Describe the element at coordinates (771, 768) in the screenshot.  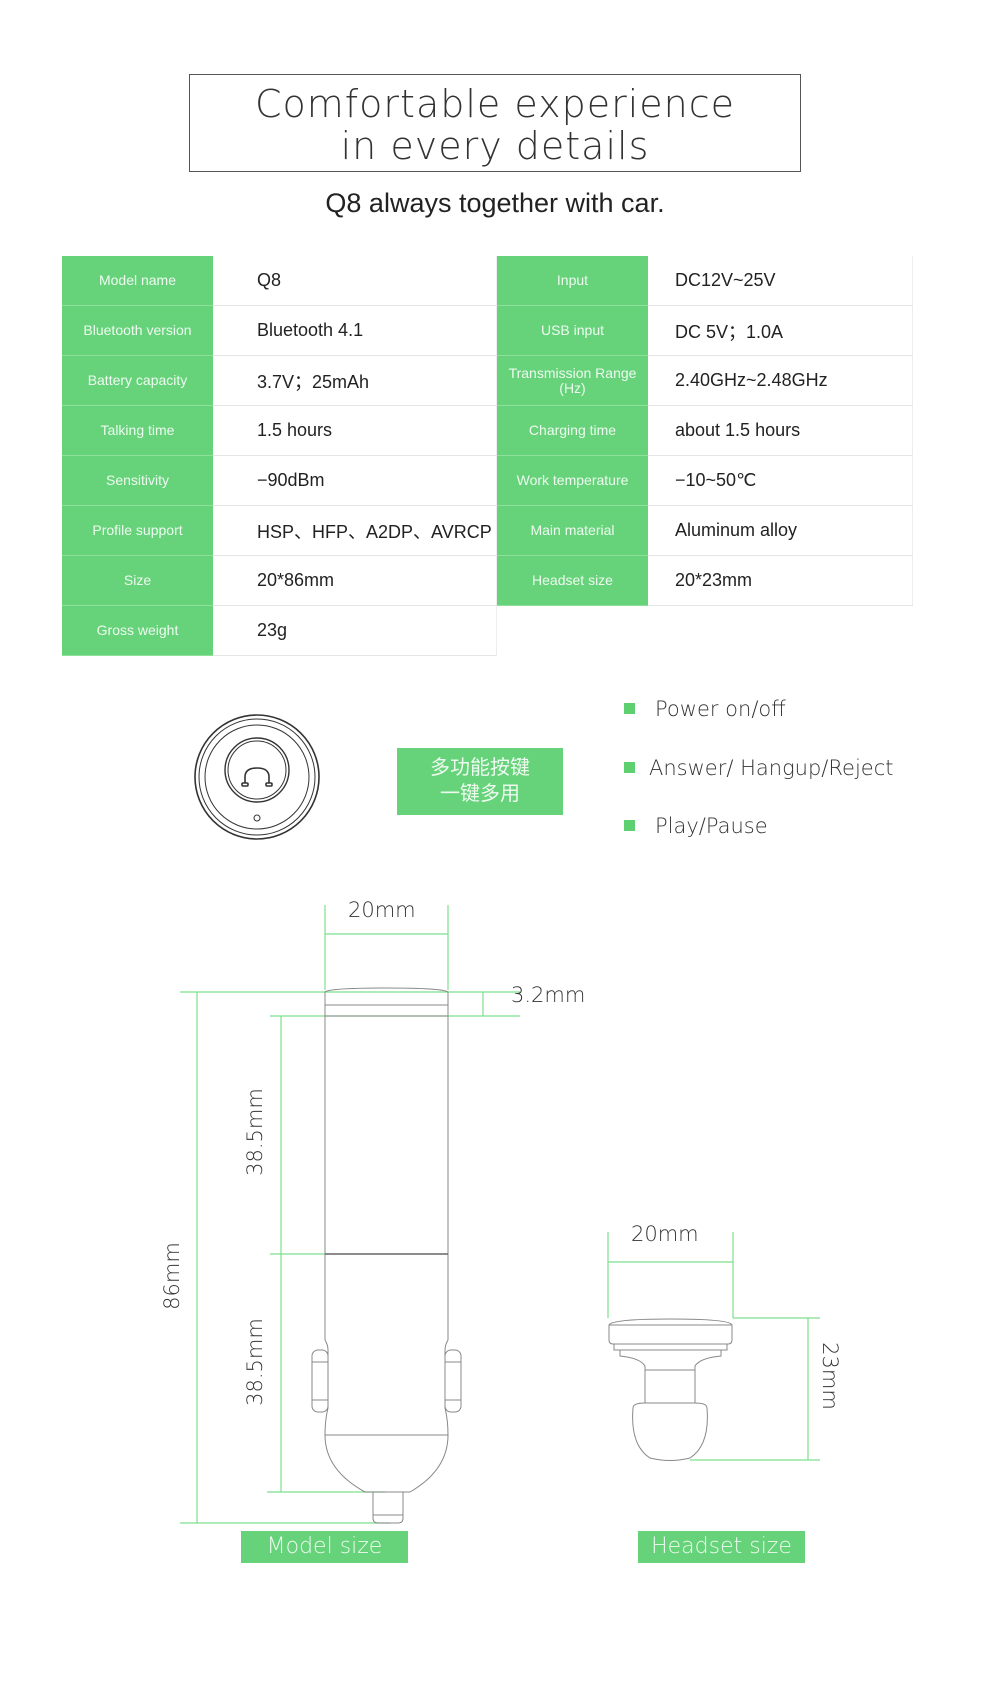
I see `feature-label: Answer/ Hangup/Reject` at that location.